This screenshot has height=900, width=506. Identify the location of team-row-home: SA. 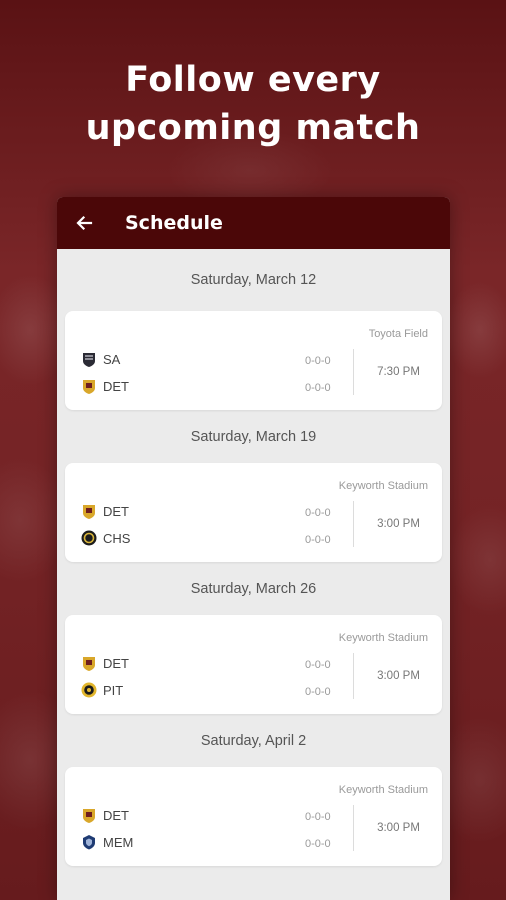
(100, 359).